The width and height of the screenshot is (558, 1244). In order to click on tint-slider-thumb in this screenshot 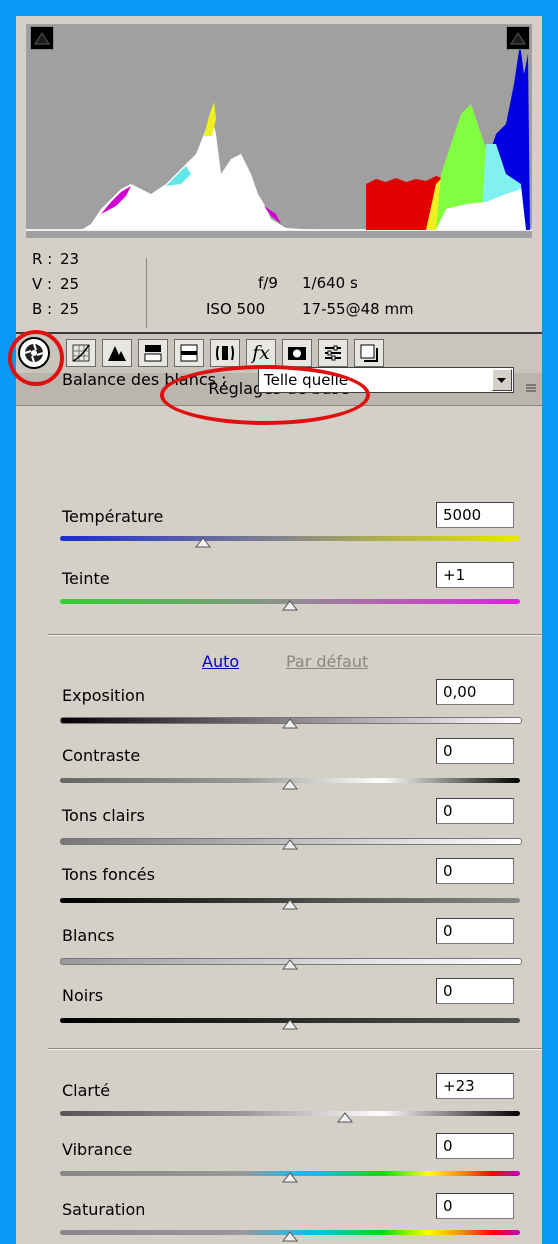, I will do `click(290, 605)`.